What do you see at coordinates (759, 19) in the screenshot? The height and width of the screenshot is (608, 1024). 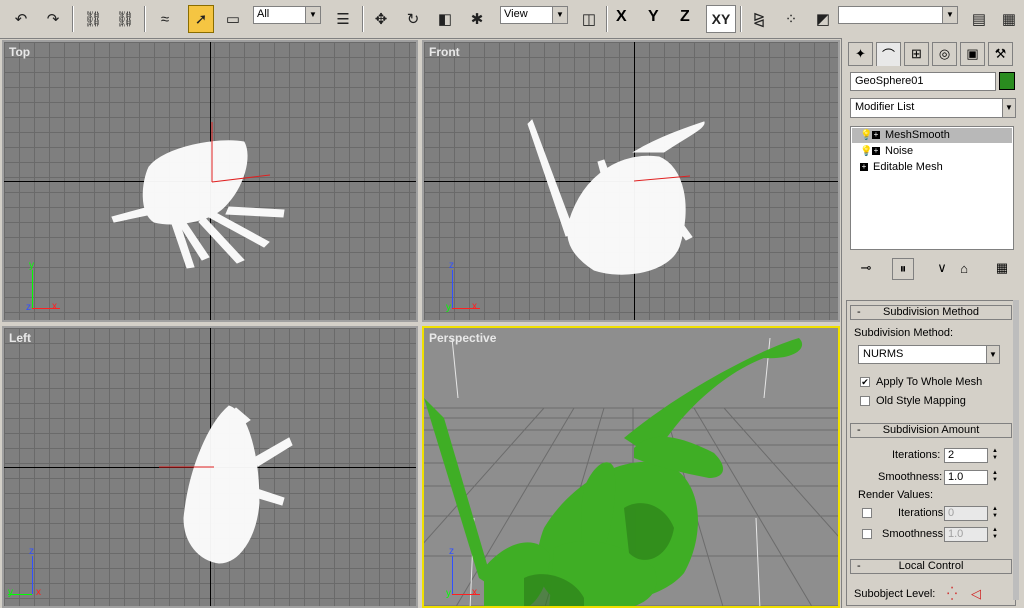 I see `mirror-icon: ⧎` at bounding box center [759, 19].